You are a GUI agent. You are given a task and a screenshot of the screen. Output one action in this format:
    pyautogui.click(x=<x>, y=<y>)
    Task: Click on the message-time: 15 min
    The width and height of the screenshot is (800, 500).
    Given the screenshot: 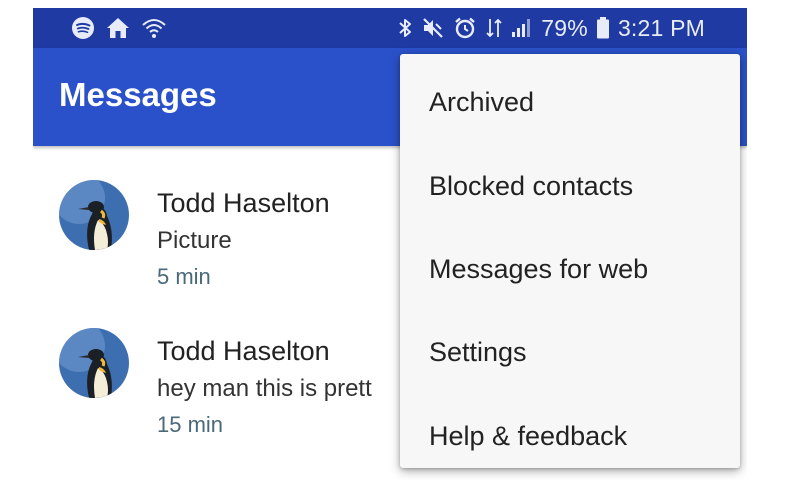 What is the action you would take?
    pyautogui.click(x=190, y=424)
    